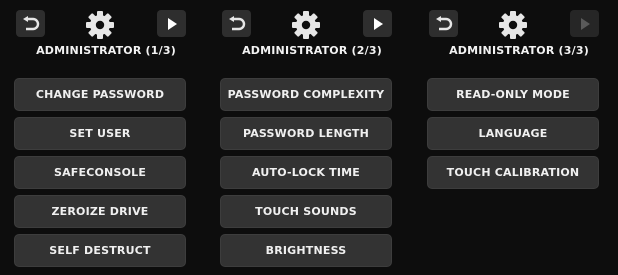  Describe the element at coordinates (306, 94) in the screenshot. I see `password-complexity-button: PASSWORD COMPLEXITY` at that location.